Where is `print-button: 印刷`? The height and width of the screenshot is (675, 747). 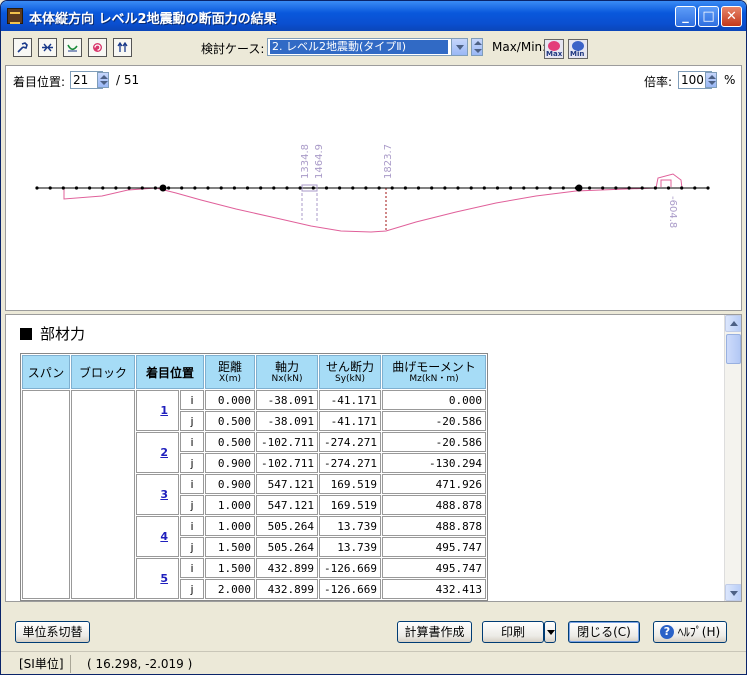
print-button: 印刷 is located at coordinates (513, 632).